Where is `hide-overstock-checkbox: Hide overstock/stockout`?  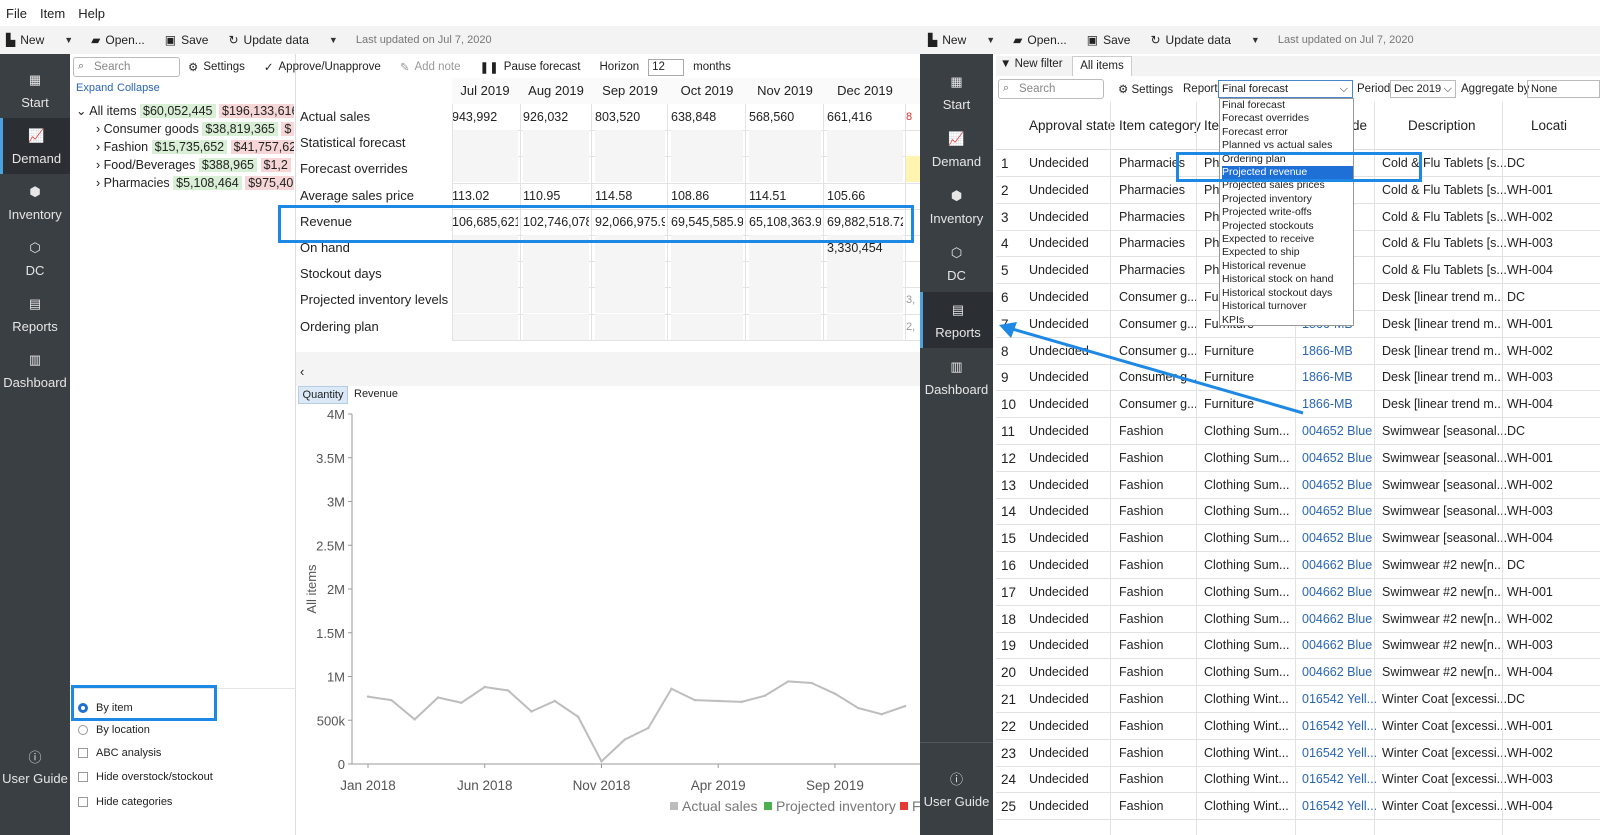
hide-overstock-checkbox: Hide overstock/stockout is located at coordinates (145, 777).